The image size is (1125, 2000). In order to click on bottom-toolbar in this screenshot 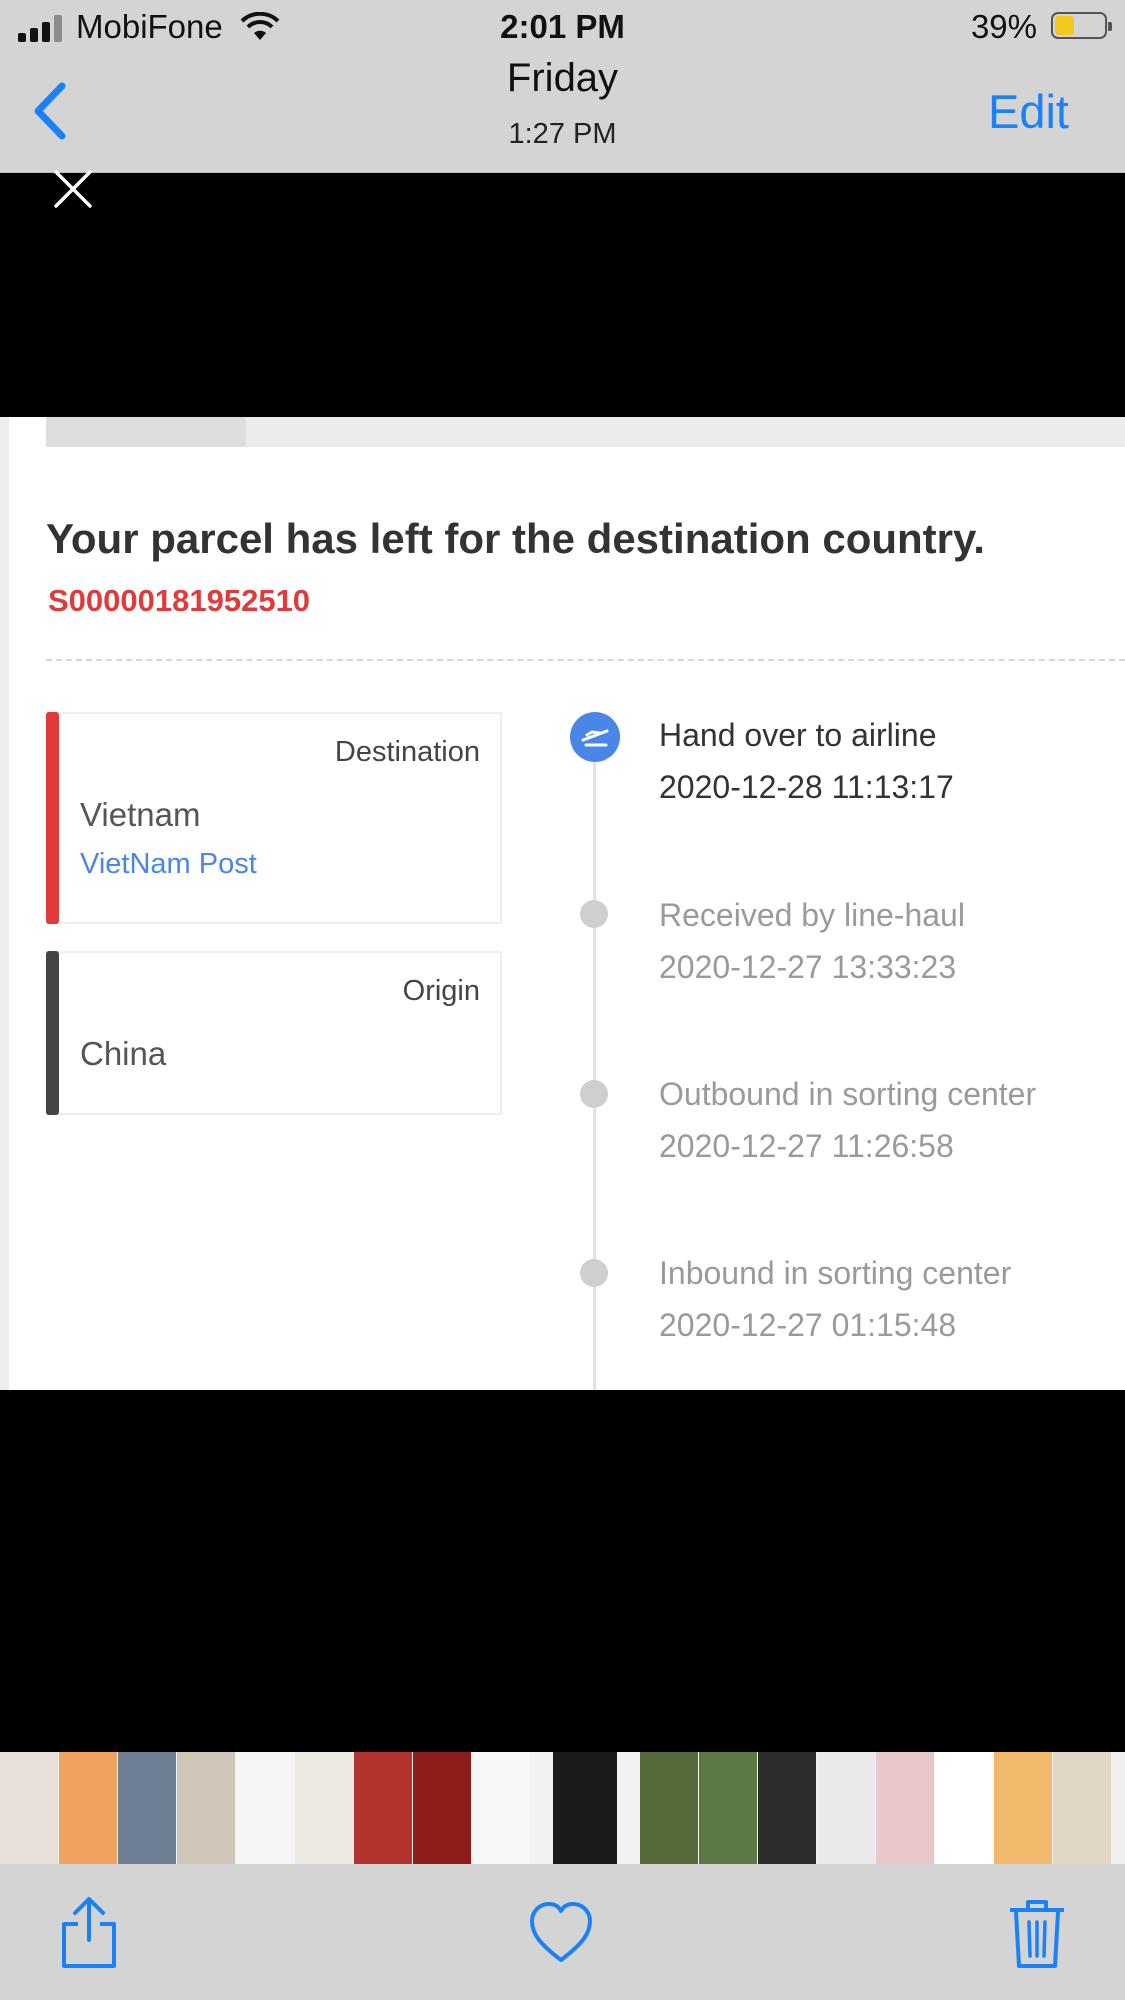, I will do `click(562, 1932)`.